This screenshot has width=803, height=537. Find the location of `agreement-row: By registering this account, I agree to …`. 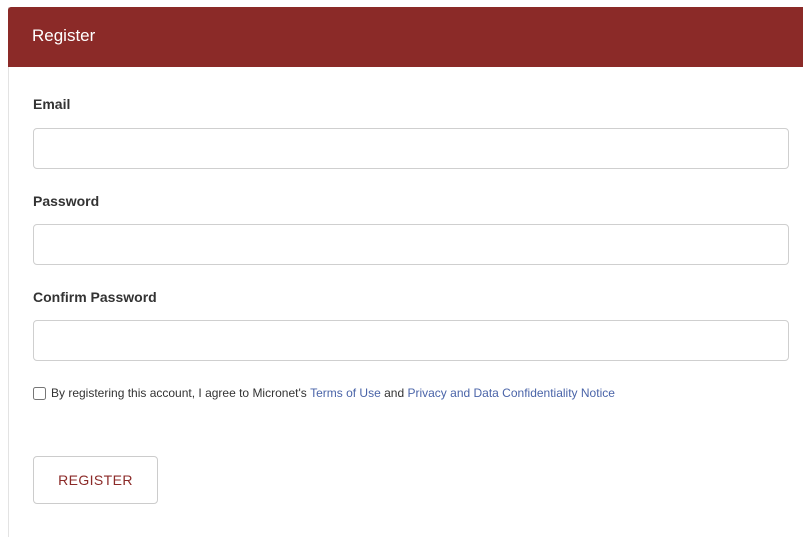

agreement-row: By registering this account, I agree to … is located at coordinates (324, 393).